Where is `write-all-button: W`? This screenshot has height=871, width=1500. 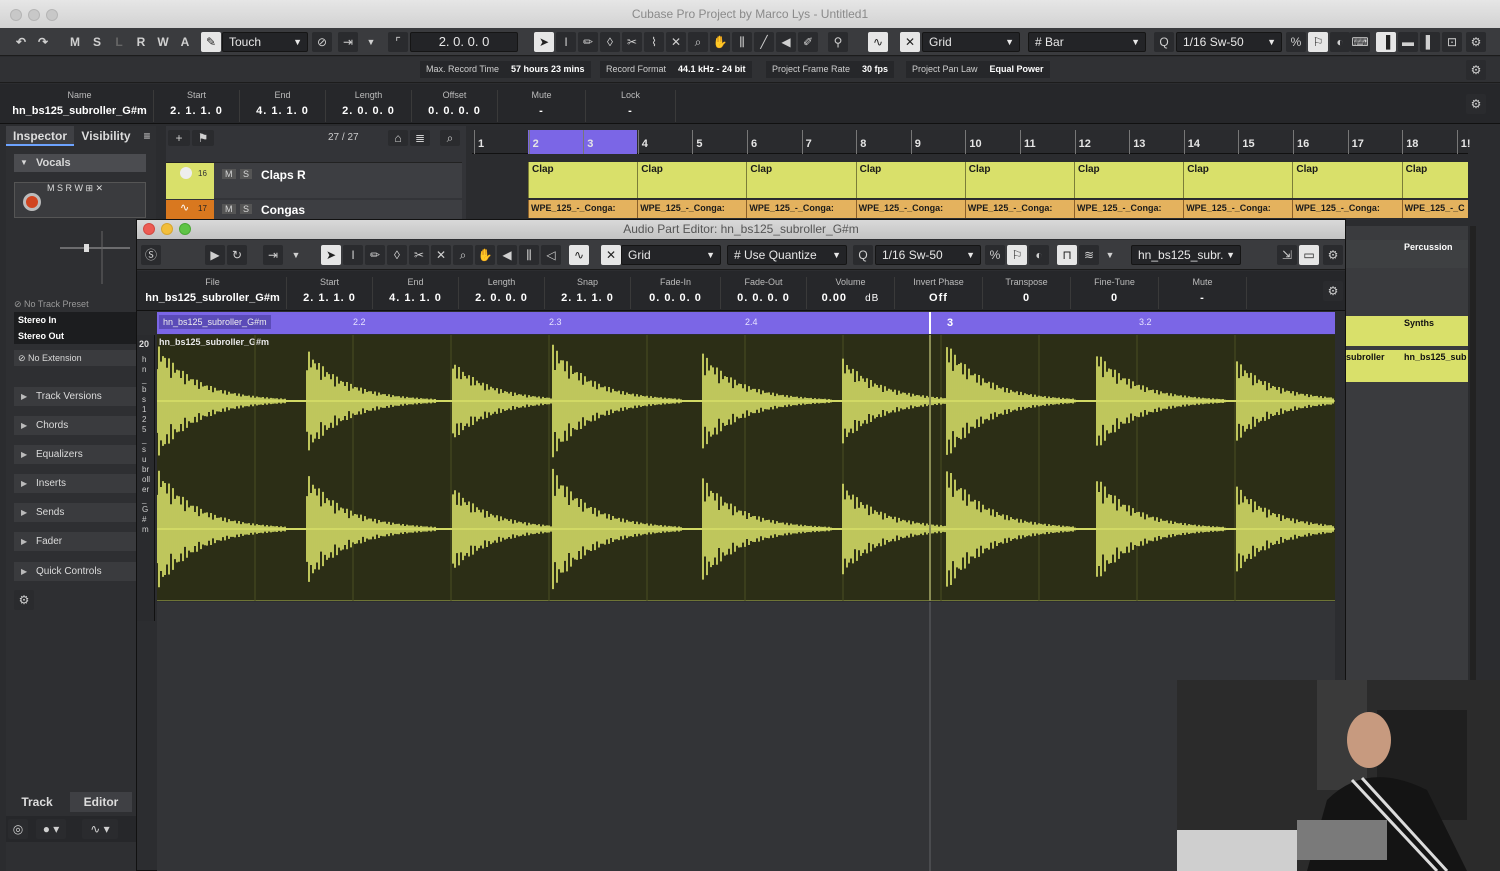 write-all-button: W is located at coordinates (163, 42).